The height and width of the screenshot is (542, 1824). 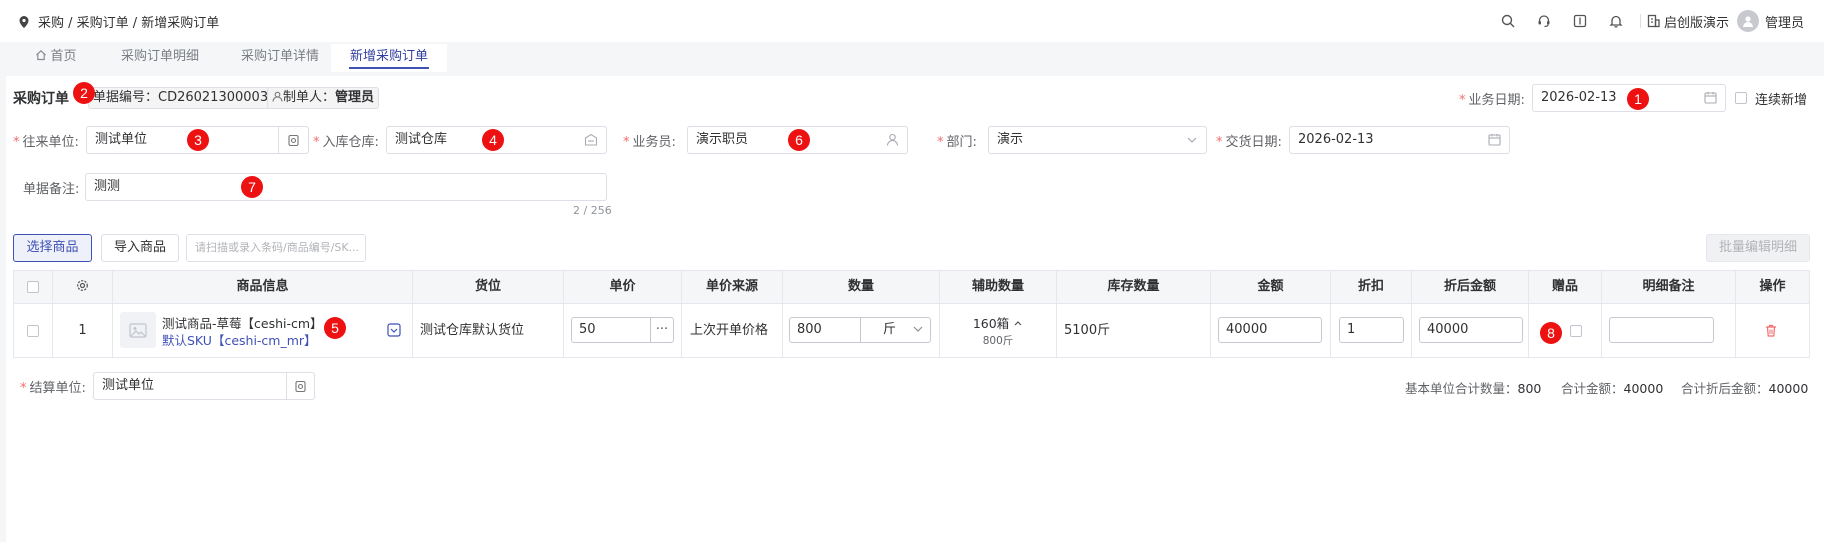 I want to click on price-more-button: ···, so click(x=662, y=330).